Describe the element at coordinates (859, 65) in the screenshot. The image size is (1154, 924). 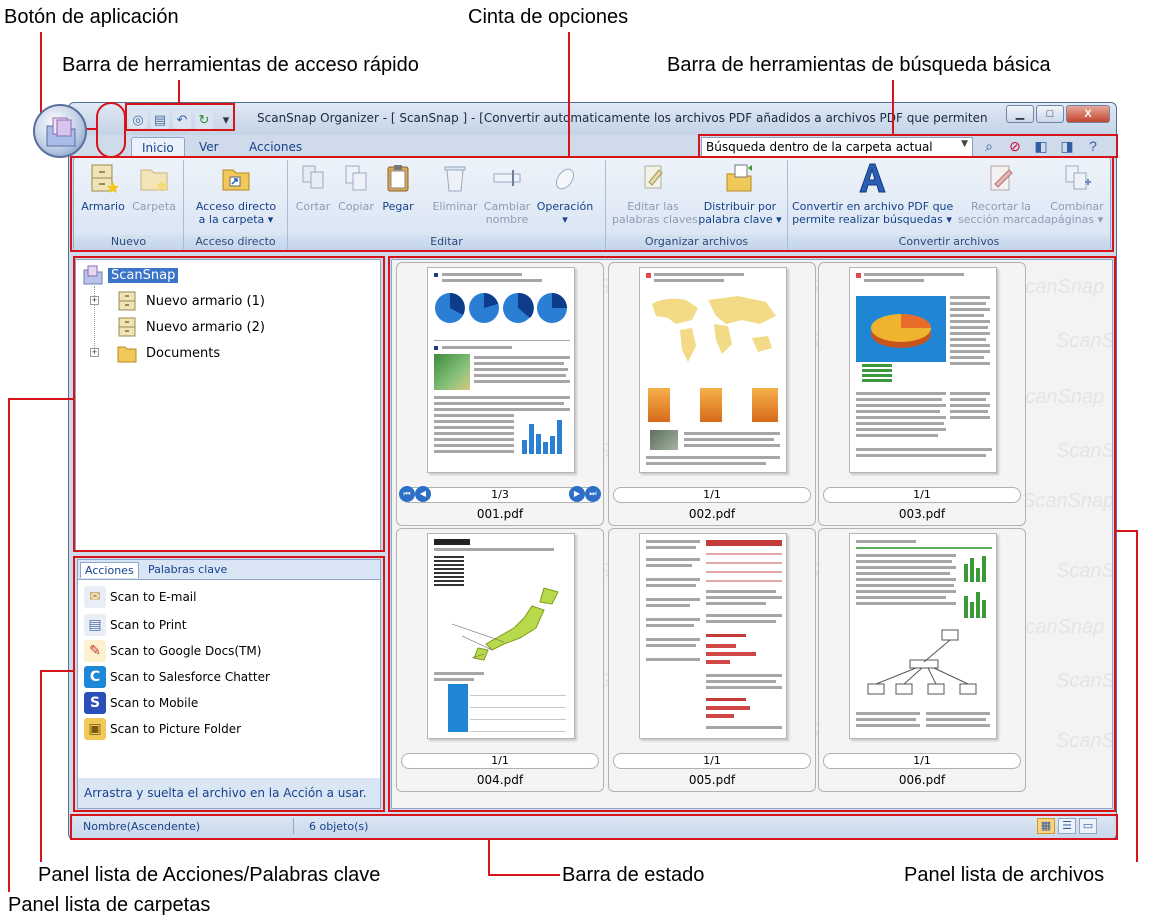
I see `callout-basic-search: Barra de herramientas de búsqueda básica` at that location.